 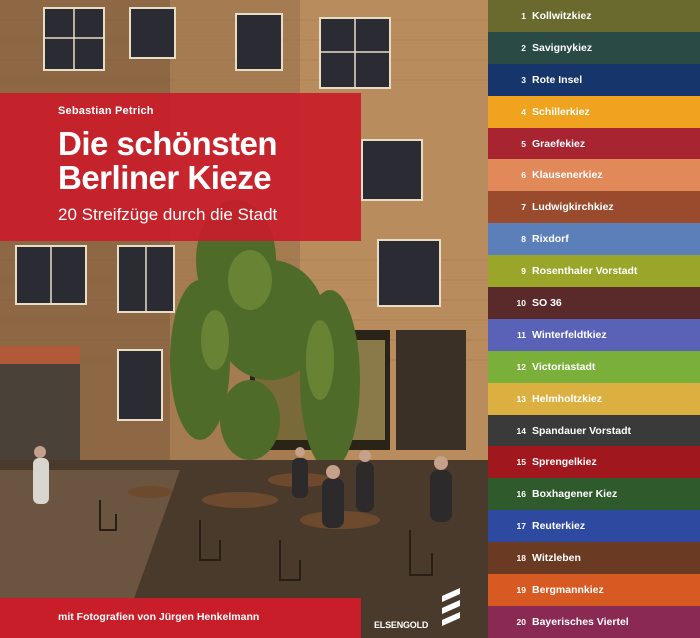 I want to click on kiez-item: 3 Rote Insel, so click(x=594, y=79).